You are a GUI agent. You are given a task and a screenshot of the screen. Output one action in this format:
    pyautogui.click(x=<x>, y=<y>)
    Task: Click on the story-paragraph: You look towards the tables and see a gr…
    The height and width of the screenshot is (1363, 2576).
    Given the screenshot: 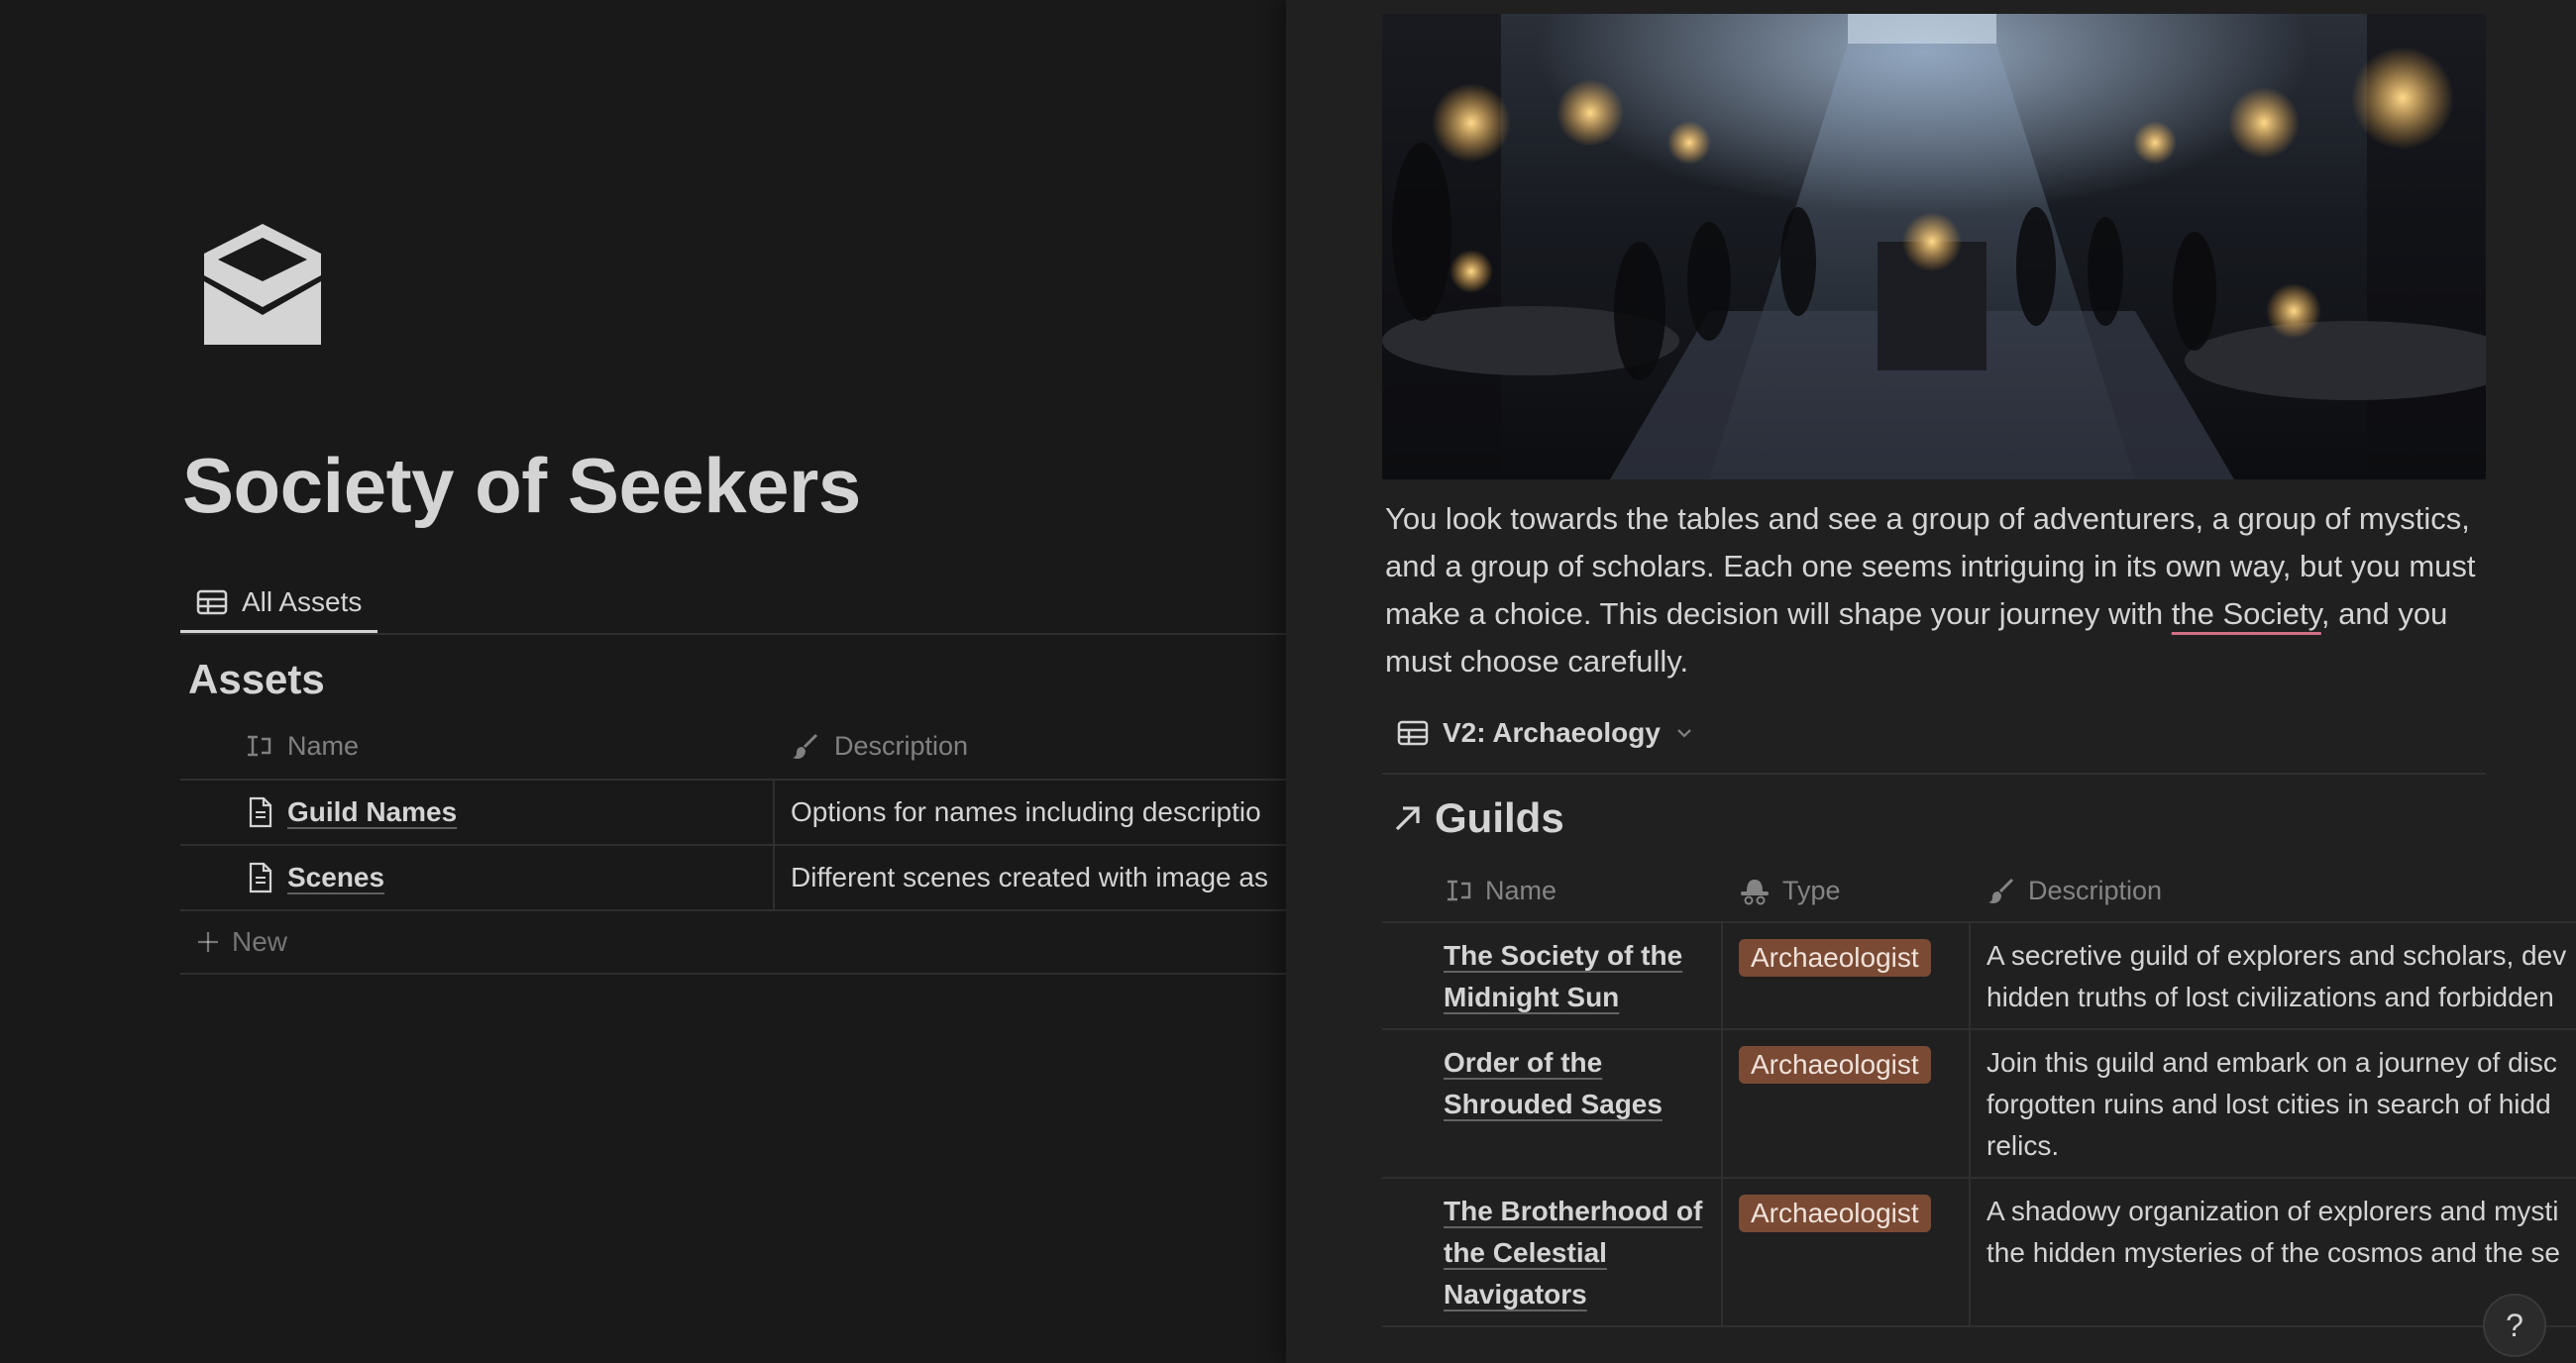 What is the action you would take?
    pyautogui.click(x=1936, y=590)
    